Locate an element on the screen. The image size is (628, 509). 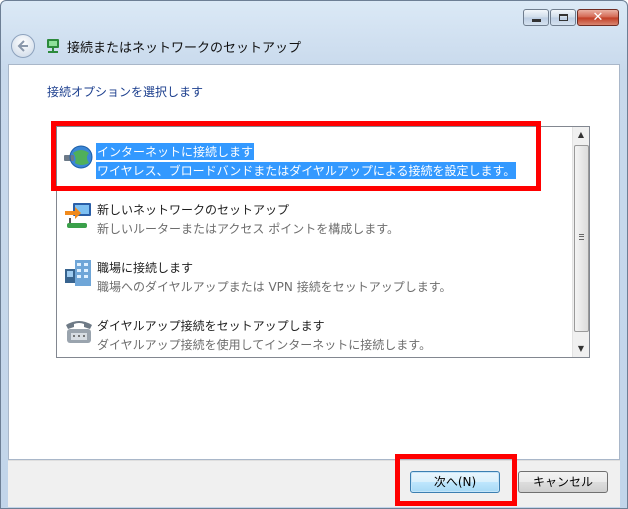
network-setup-icon is located at coordinates (53, 46).